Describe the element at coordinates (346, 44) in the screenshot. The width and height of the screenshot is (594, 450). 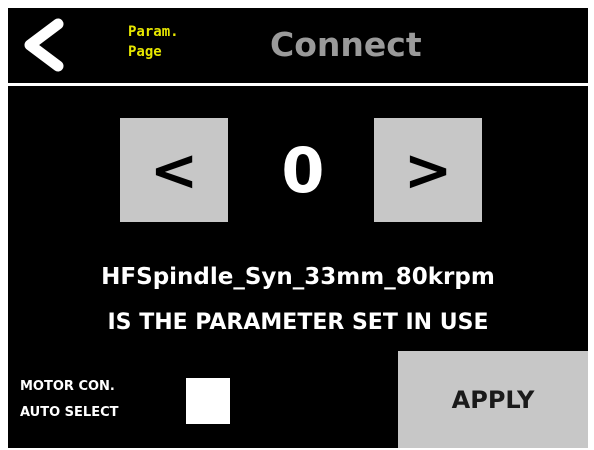
I see `page-title: Connect` at that location.